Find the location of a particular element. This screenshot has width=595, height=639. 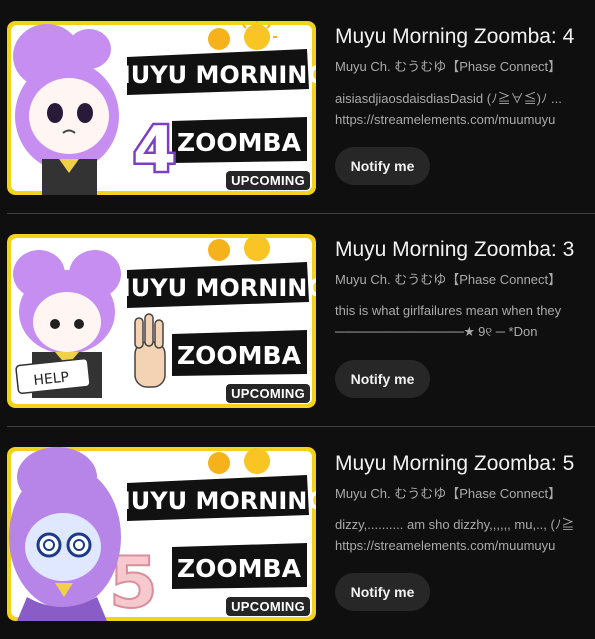

thumbnail-art: MUYU MORNING ZOOMBA 4 is located at coordinates (161, 108).